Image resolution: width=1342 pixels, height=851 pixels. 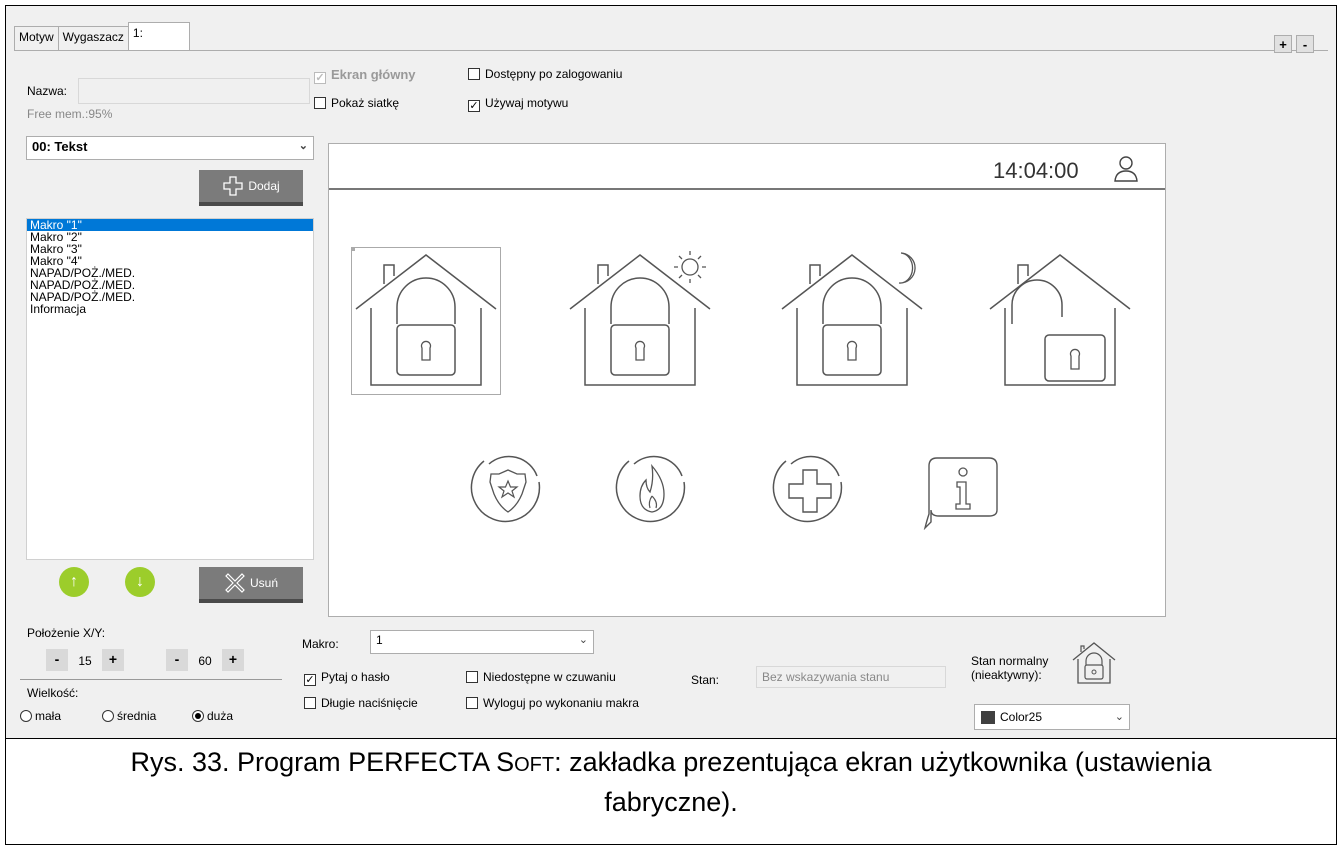 What do you see at coordinates (1021, 717) in the screenshot?
I see `color-value: Color25` at bounding box center [1021, 717].